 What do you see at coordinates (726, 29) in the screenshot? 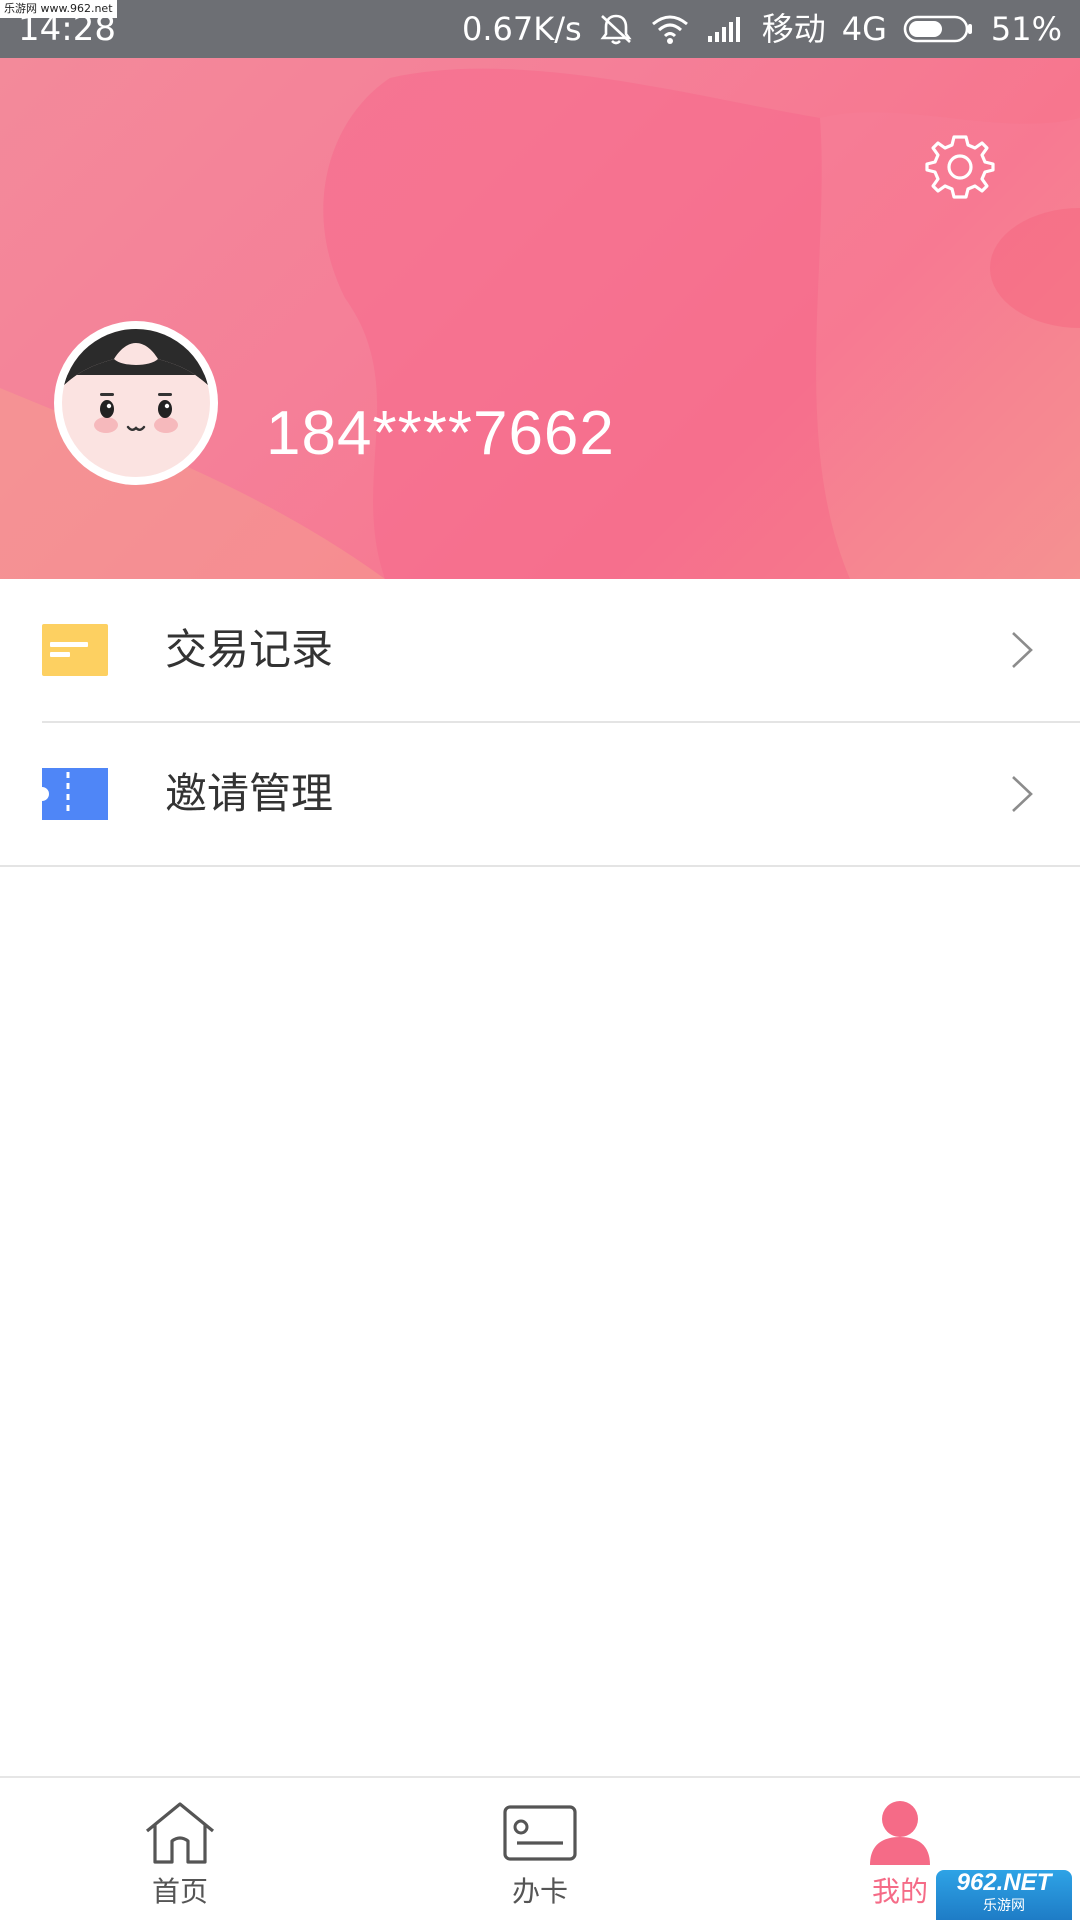
I see `signal-icon` at bounding box center [726, 29].